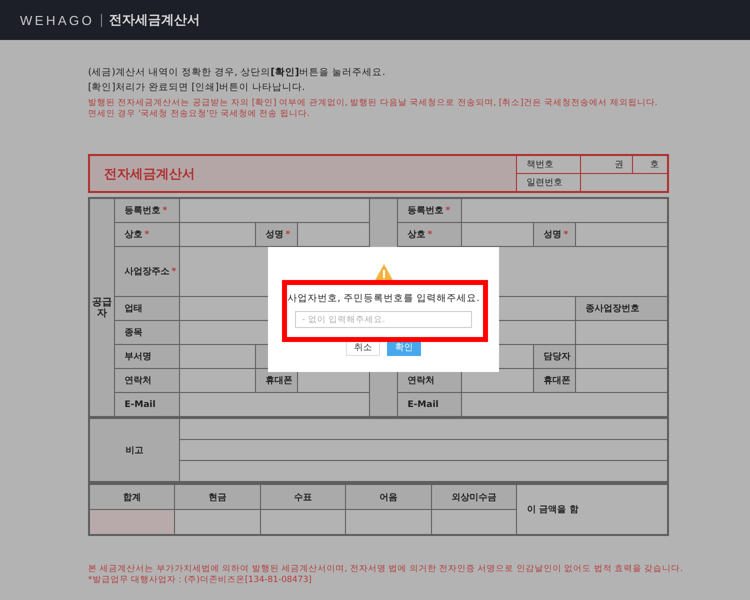 This screenshot has width=750, height=600. I want to click on page-title: 전자세금계산서, so click(154, 20).